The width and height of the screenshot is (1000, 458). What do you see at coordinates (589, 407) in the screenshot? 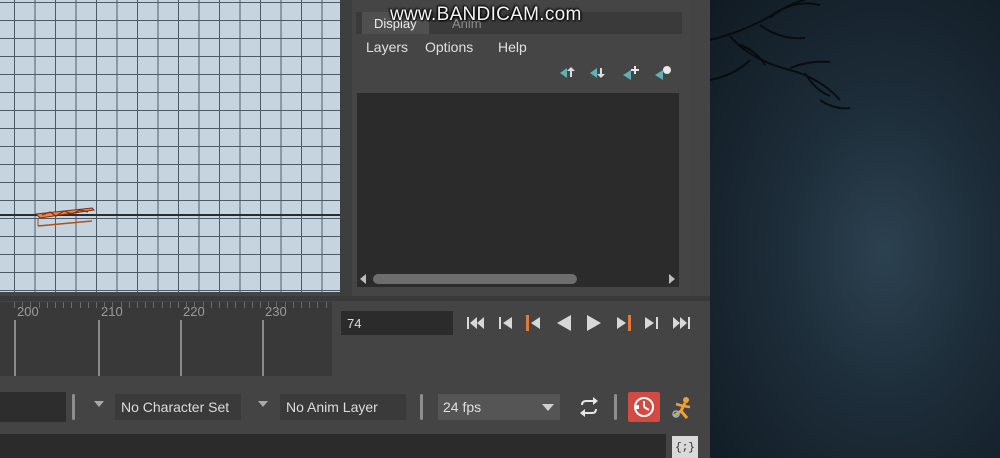
I see `loop-icon` at bounding box center [589, 407].